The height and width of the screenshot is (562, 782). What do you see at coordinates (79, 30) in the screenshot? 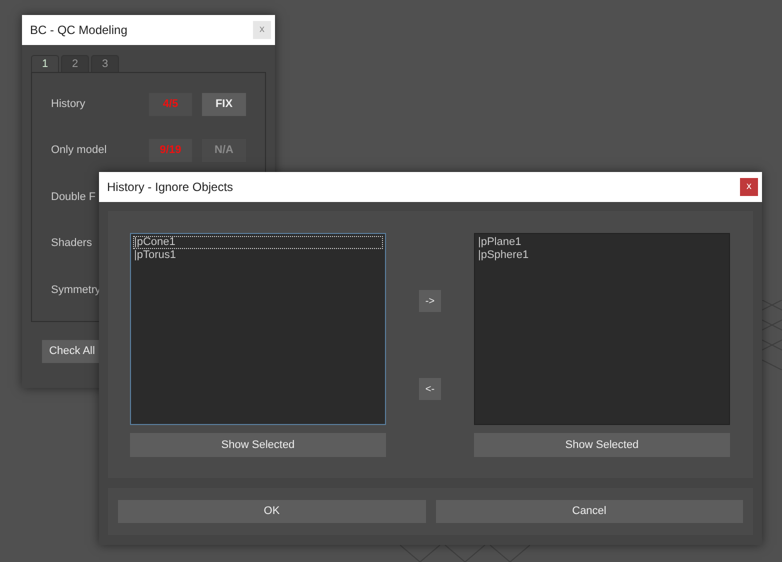
I see `window-title: BC - QC Modeling` at bounding box center [79, 30].